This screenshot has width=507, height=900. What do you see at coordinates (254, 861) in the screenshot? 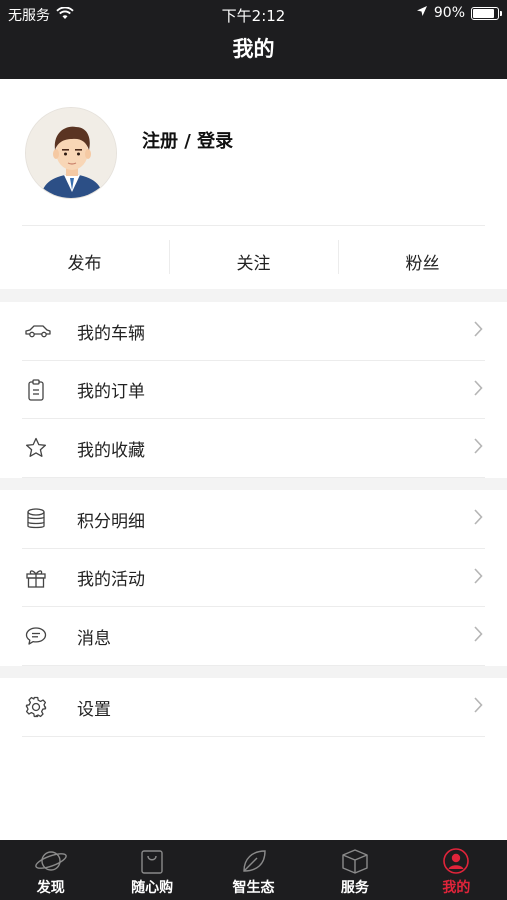
I see `leaf-icon` at bounding box center [254, 861].